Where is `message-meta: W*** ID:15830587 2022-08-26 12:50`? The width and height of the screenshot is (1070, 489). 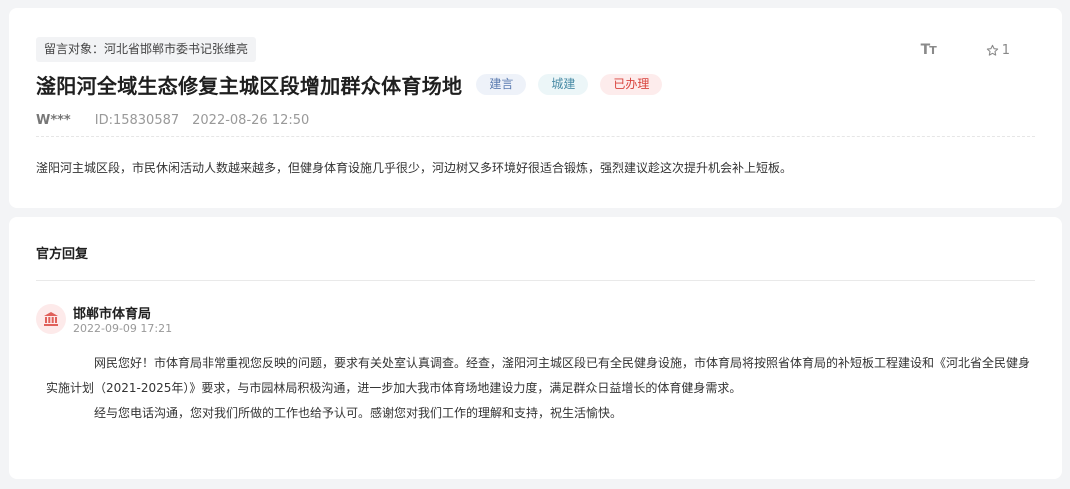
message-meta: W*** ID:15830587 2022-08-26 12:50 is located at coordinates (172, 120).